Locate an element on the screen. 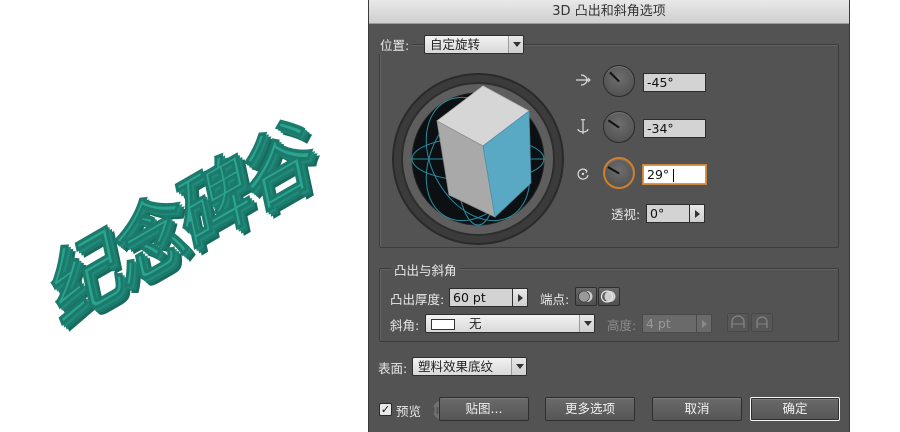 The width and height of the screenshot is (900, 432). position-label: 位置: is located at coordinates (396, 44).